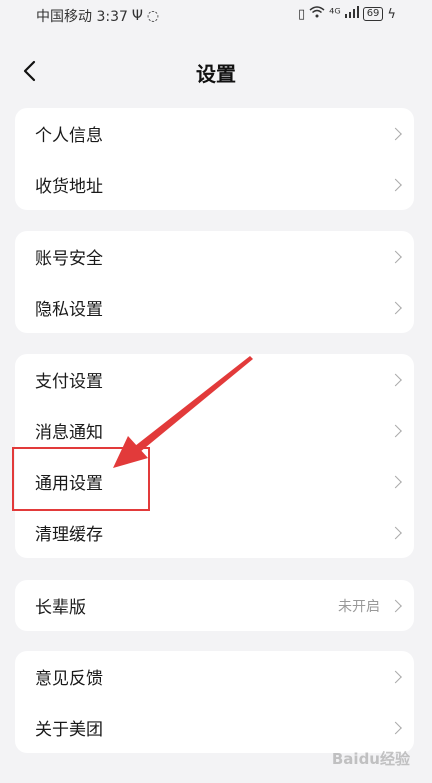 The image size is (432, 783). What do you see at coordinates (216, 74) in the screenshot?
I see `page-title: 设置` at bounding box center [216, 74].